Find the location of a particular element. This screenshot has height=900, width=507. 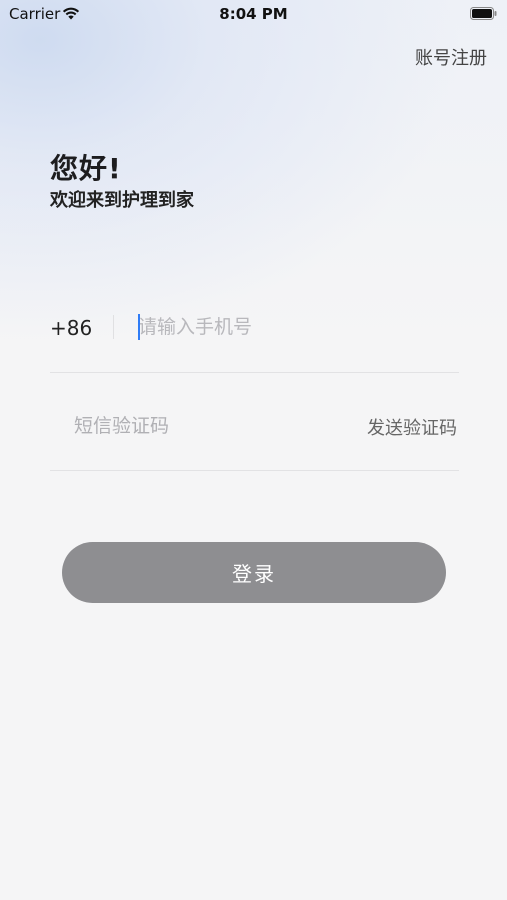

sms-code-row: 发送验证码 is located at coordinates (254, 422).